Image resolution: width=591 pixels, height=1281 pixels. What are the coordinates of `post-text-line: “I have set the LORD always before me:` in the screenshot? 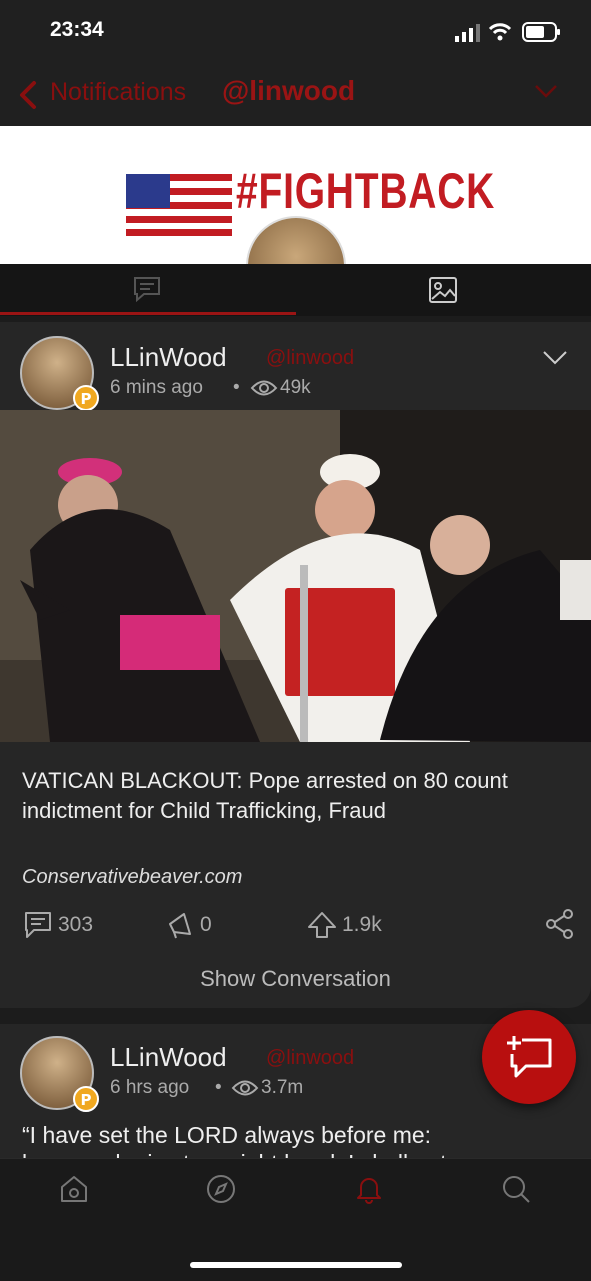 It's located at (226, 1135).